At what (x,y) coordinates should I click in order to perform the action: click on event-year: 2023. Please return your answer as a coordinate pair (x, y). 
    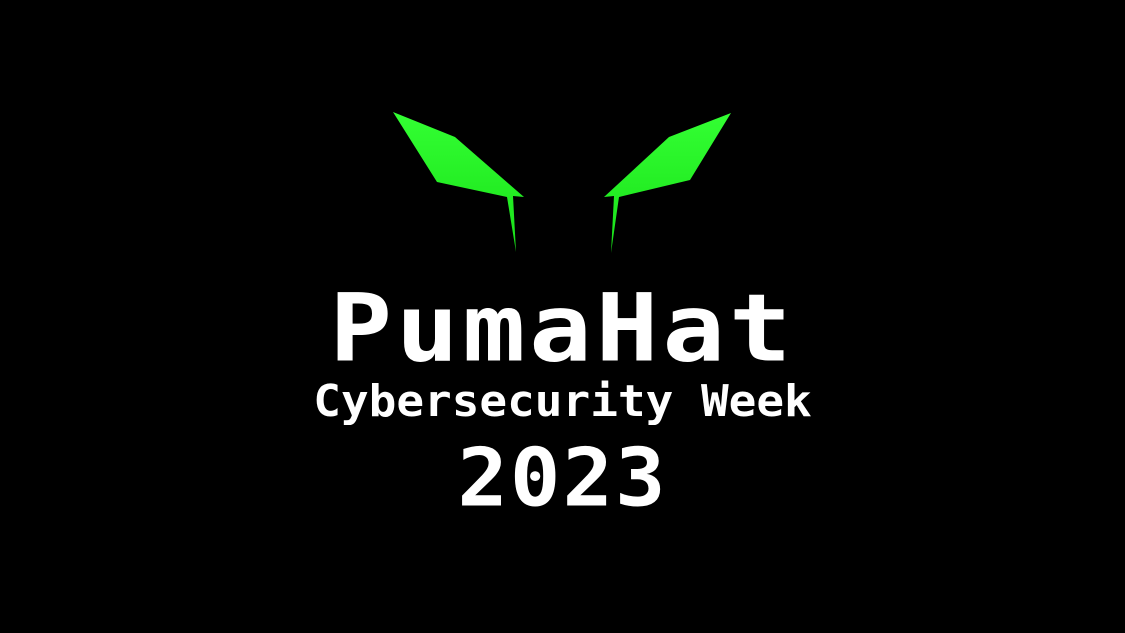
    Looking at the image, I should click on (562, 478).